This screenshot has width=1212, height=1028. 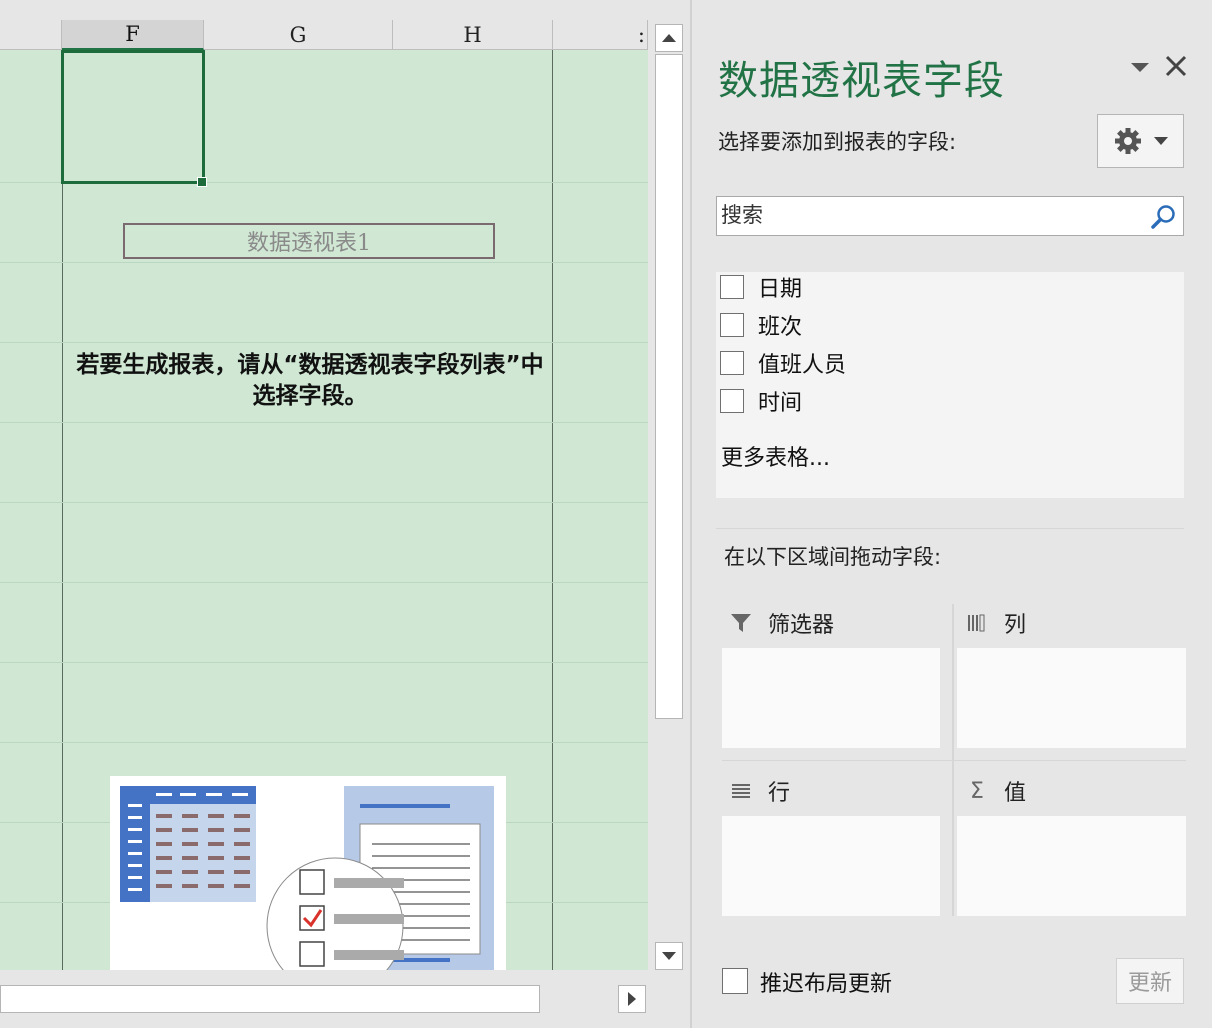 I want to click on field-list-settings-button, so click(x=1140, y=141).